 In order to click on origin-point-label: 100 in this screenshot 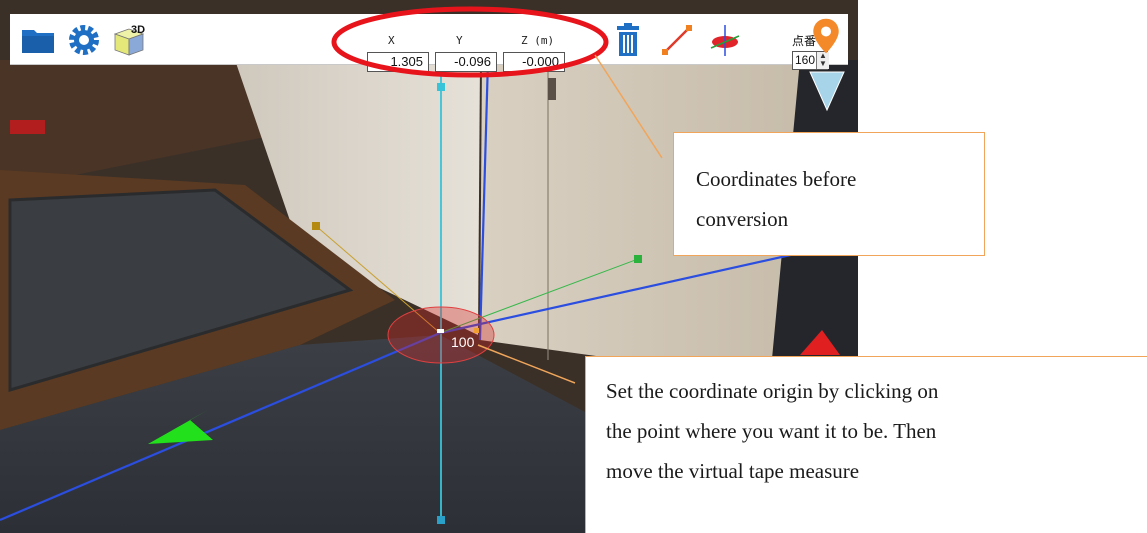, I will do `click(463, 342)`.